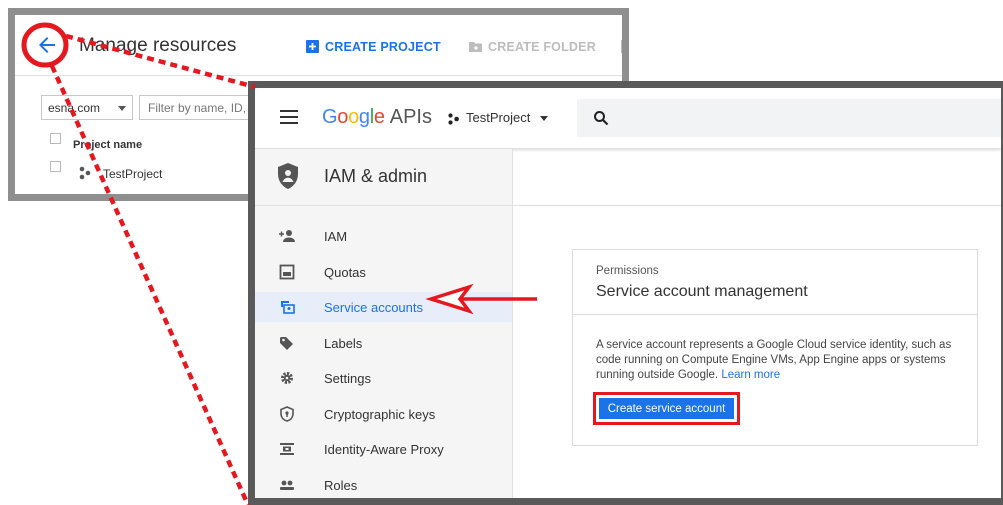 This screenshot has width=1003, height=505. I want to click on back-arrow-icon, so click(47, 45).